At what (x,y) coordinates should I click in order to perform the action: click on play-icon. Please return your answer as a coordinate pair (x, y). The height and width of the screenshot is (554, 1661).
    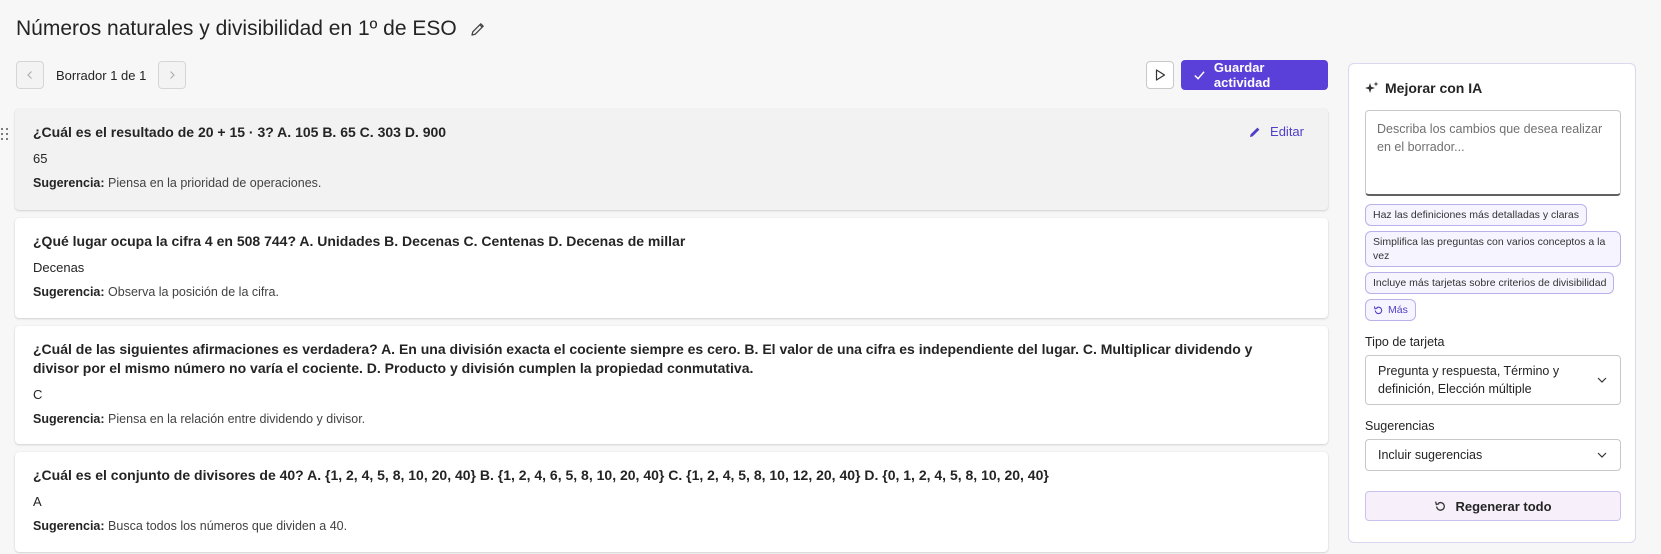
    Looking at the image, I should click on (1160, 75).